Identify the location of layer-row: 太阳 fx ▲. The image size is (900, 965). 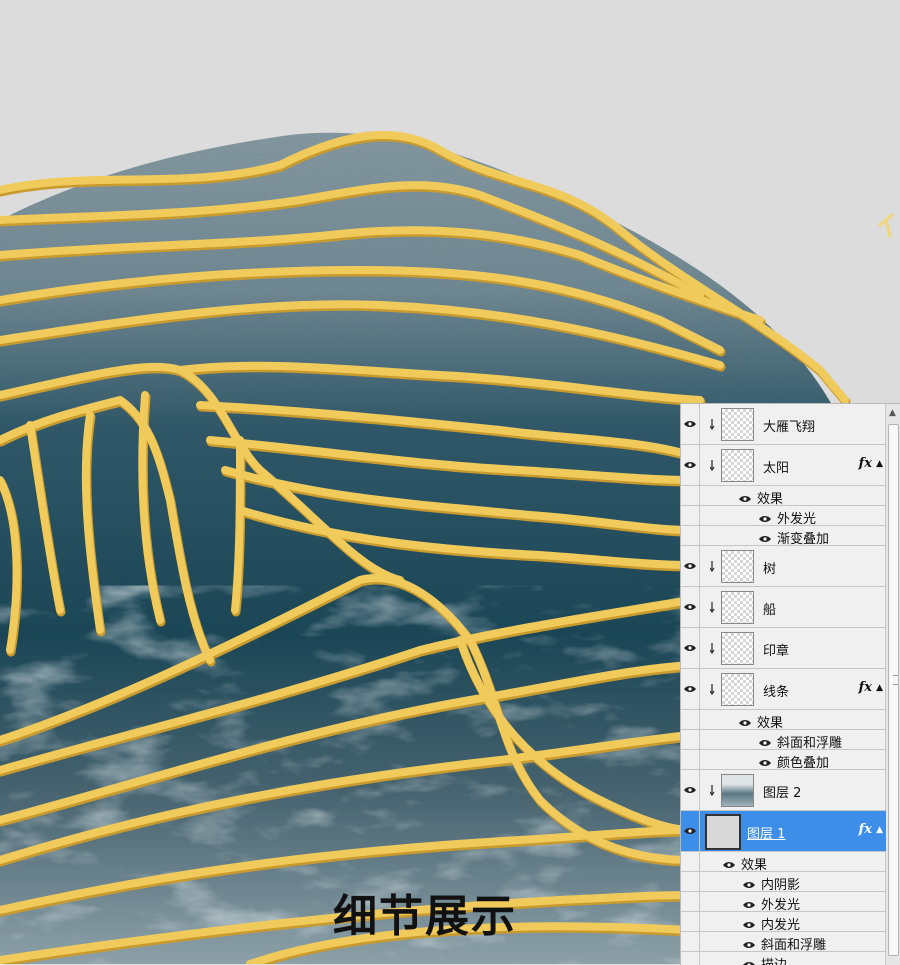
(783, 465).